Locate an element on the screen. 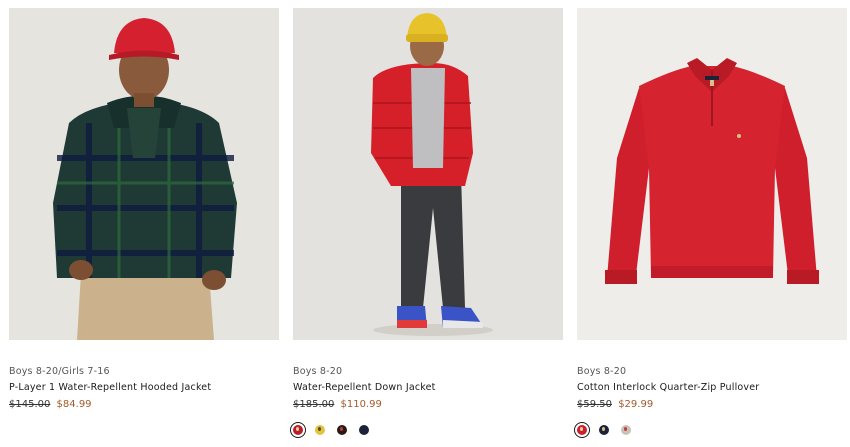  sale-price: $84.99 is located at coordinates (74, 404).